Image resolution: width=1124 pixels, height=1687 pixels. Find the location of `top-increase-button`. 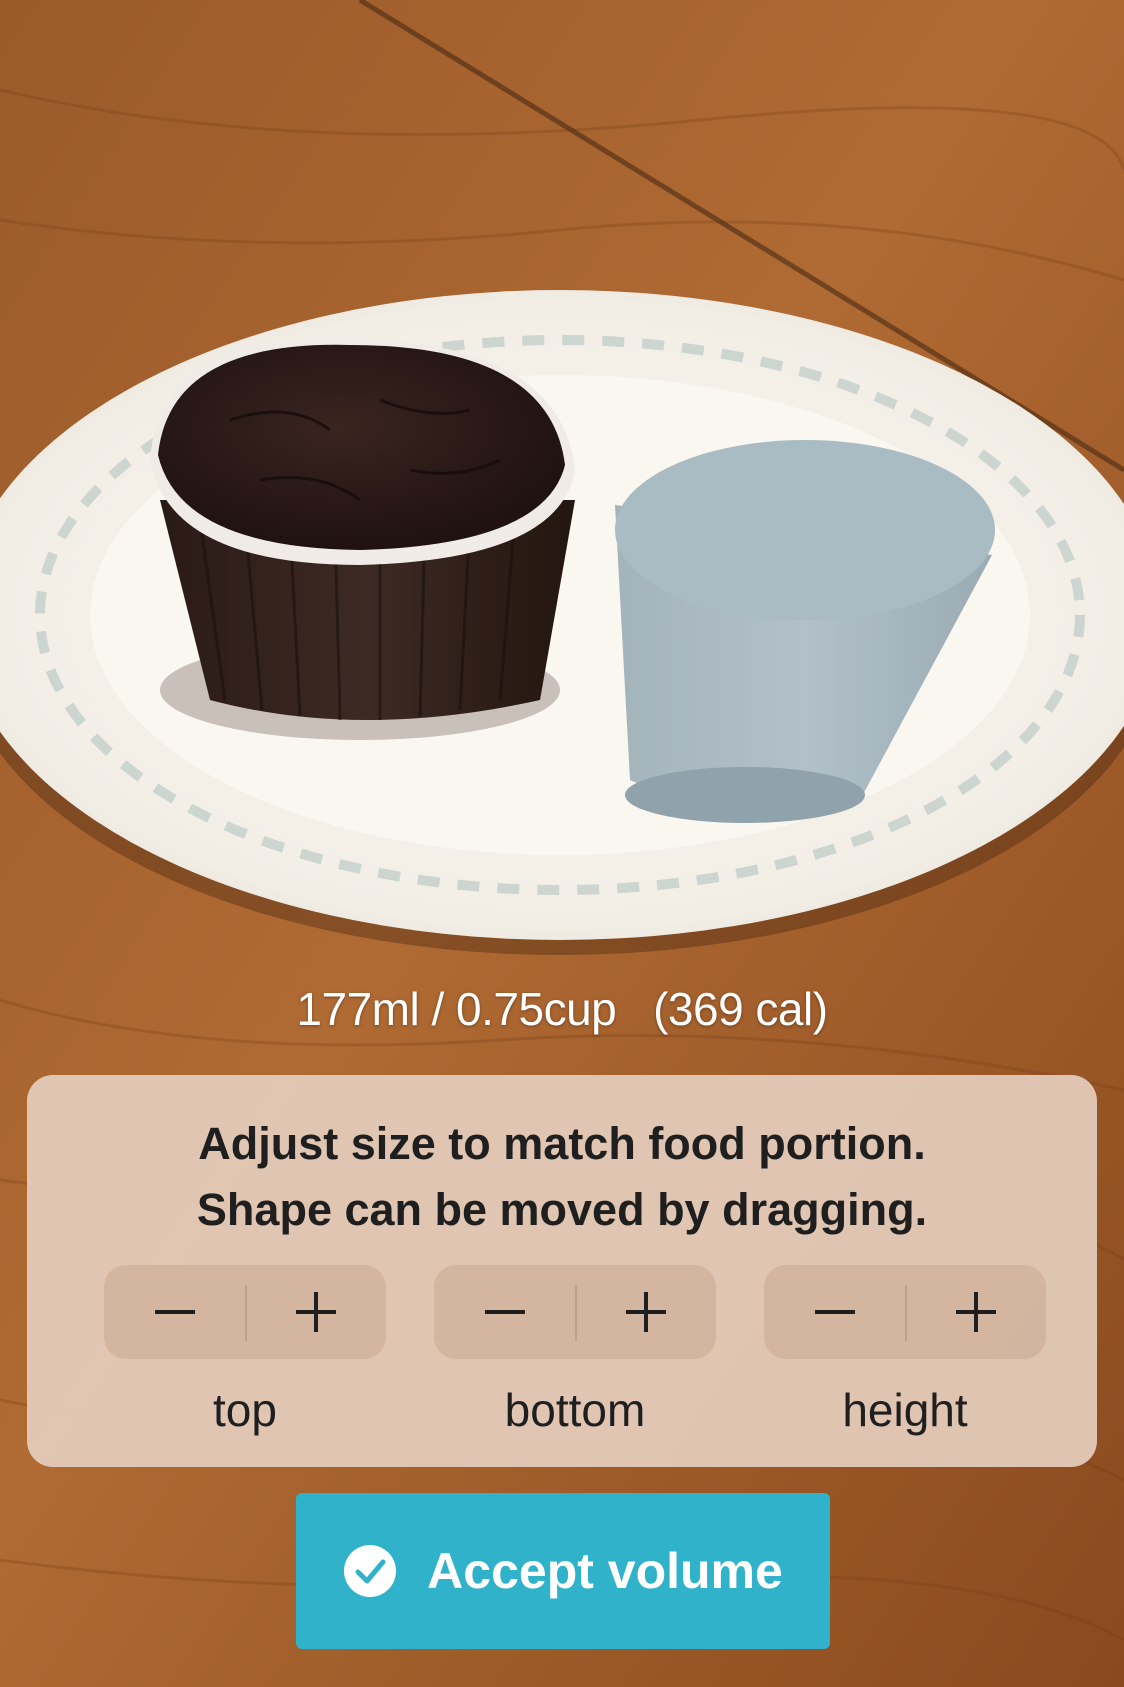

top-increase-button is located at coordinates (315, 1312).